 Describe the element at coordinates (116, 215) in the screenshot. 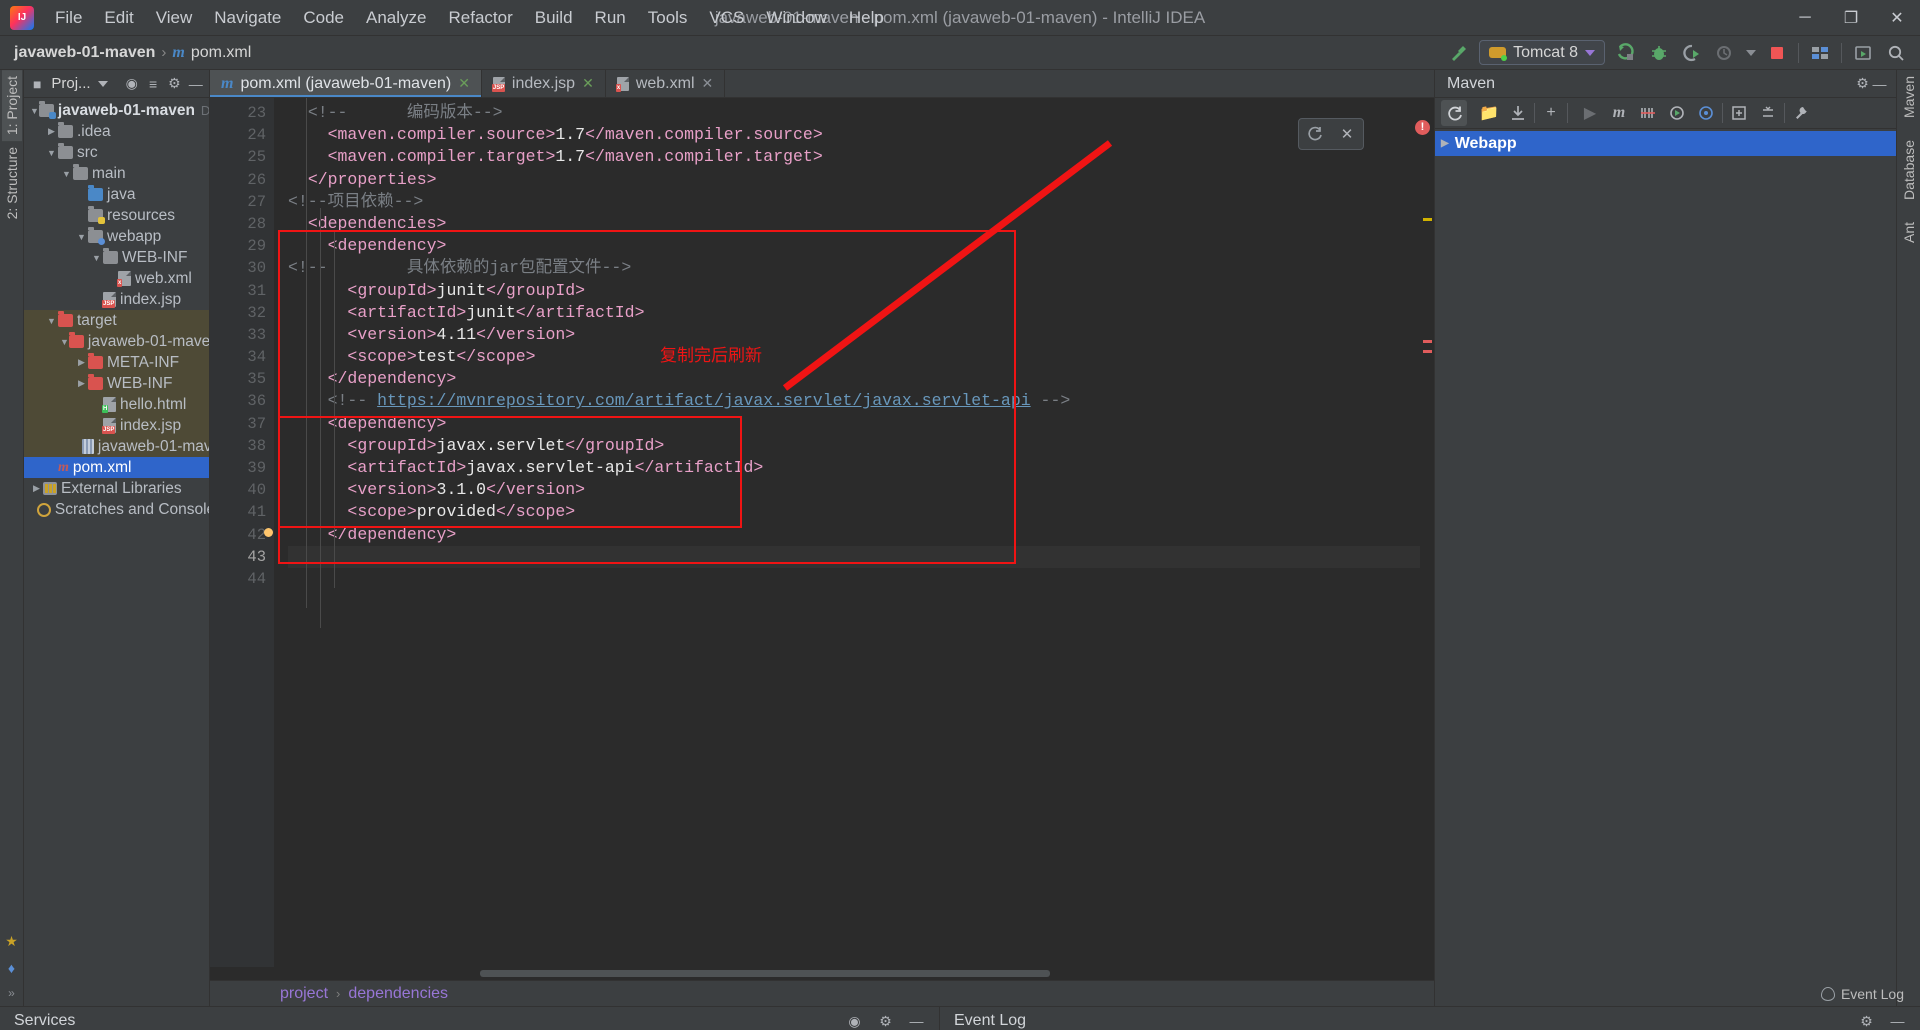

I see `tree-node-resources: ▶resources` at that location.